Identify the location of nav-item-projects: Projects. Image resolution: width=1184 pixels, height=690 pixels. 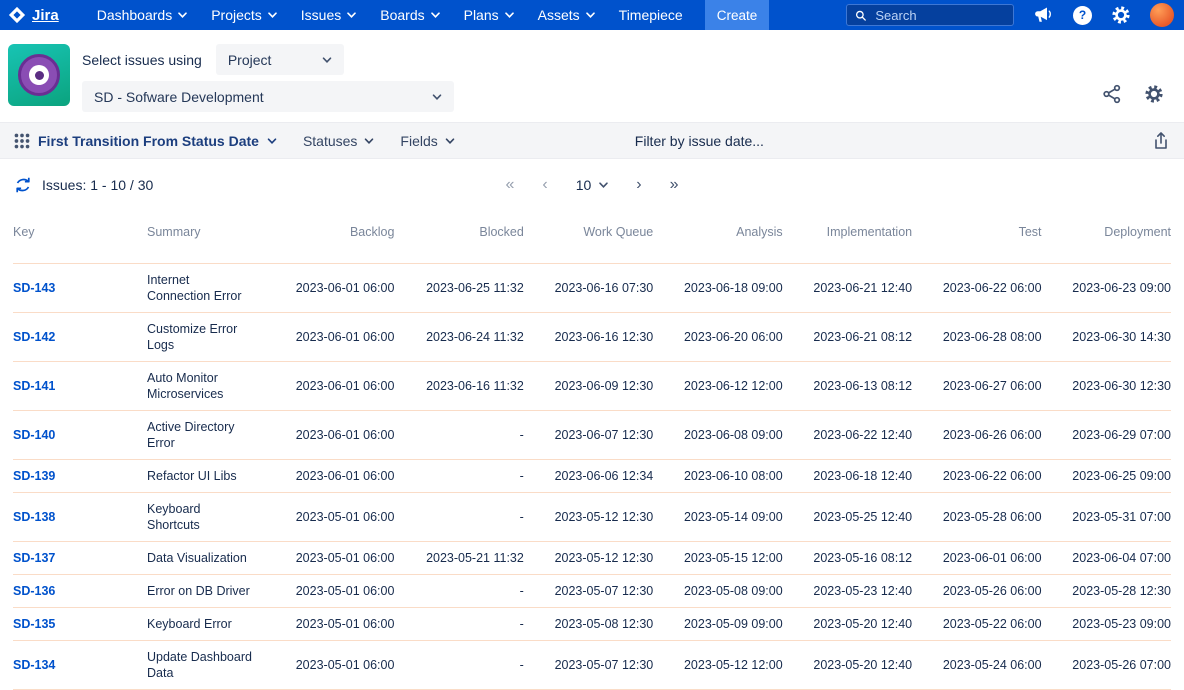
(244, 15).